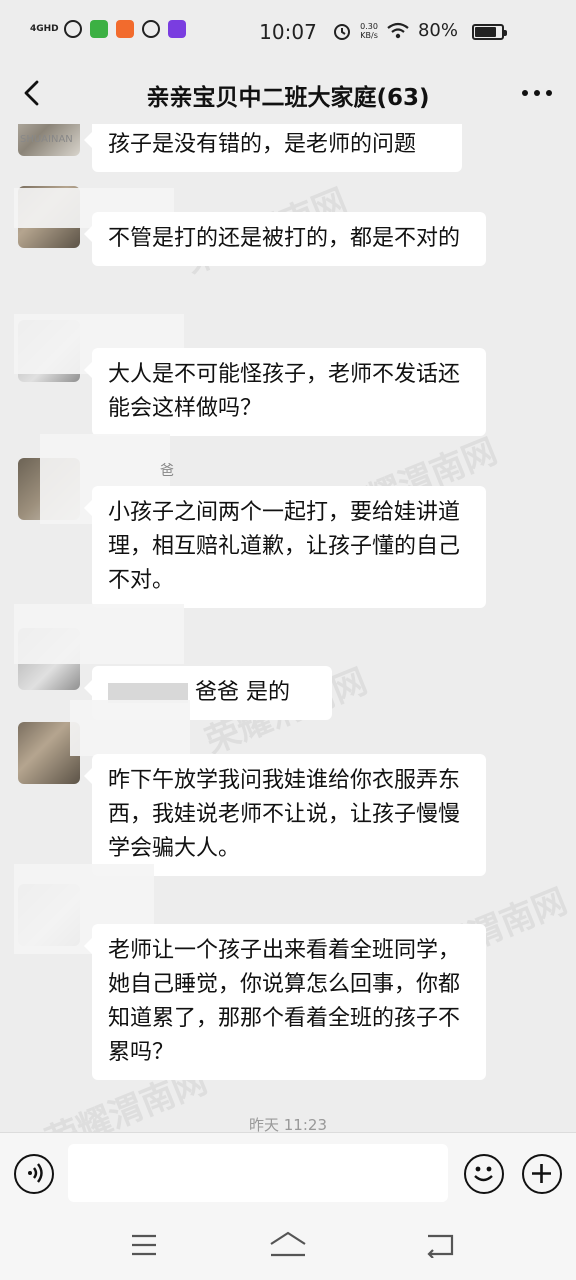  Describe the element at coordinates (144, 1245) in the screenshot. I see `menu-icon` at that location.